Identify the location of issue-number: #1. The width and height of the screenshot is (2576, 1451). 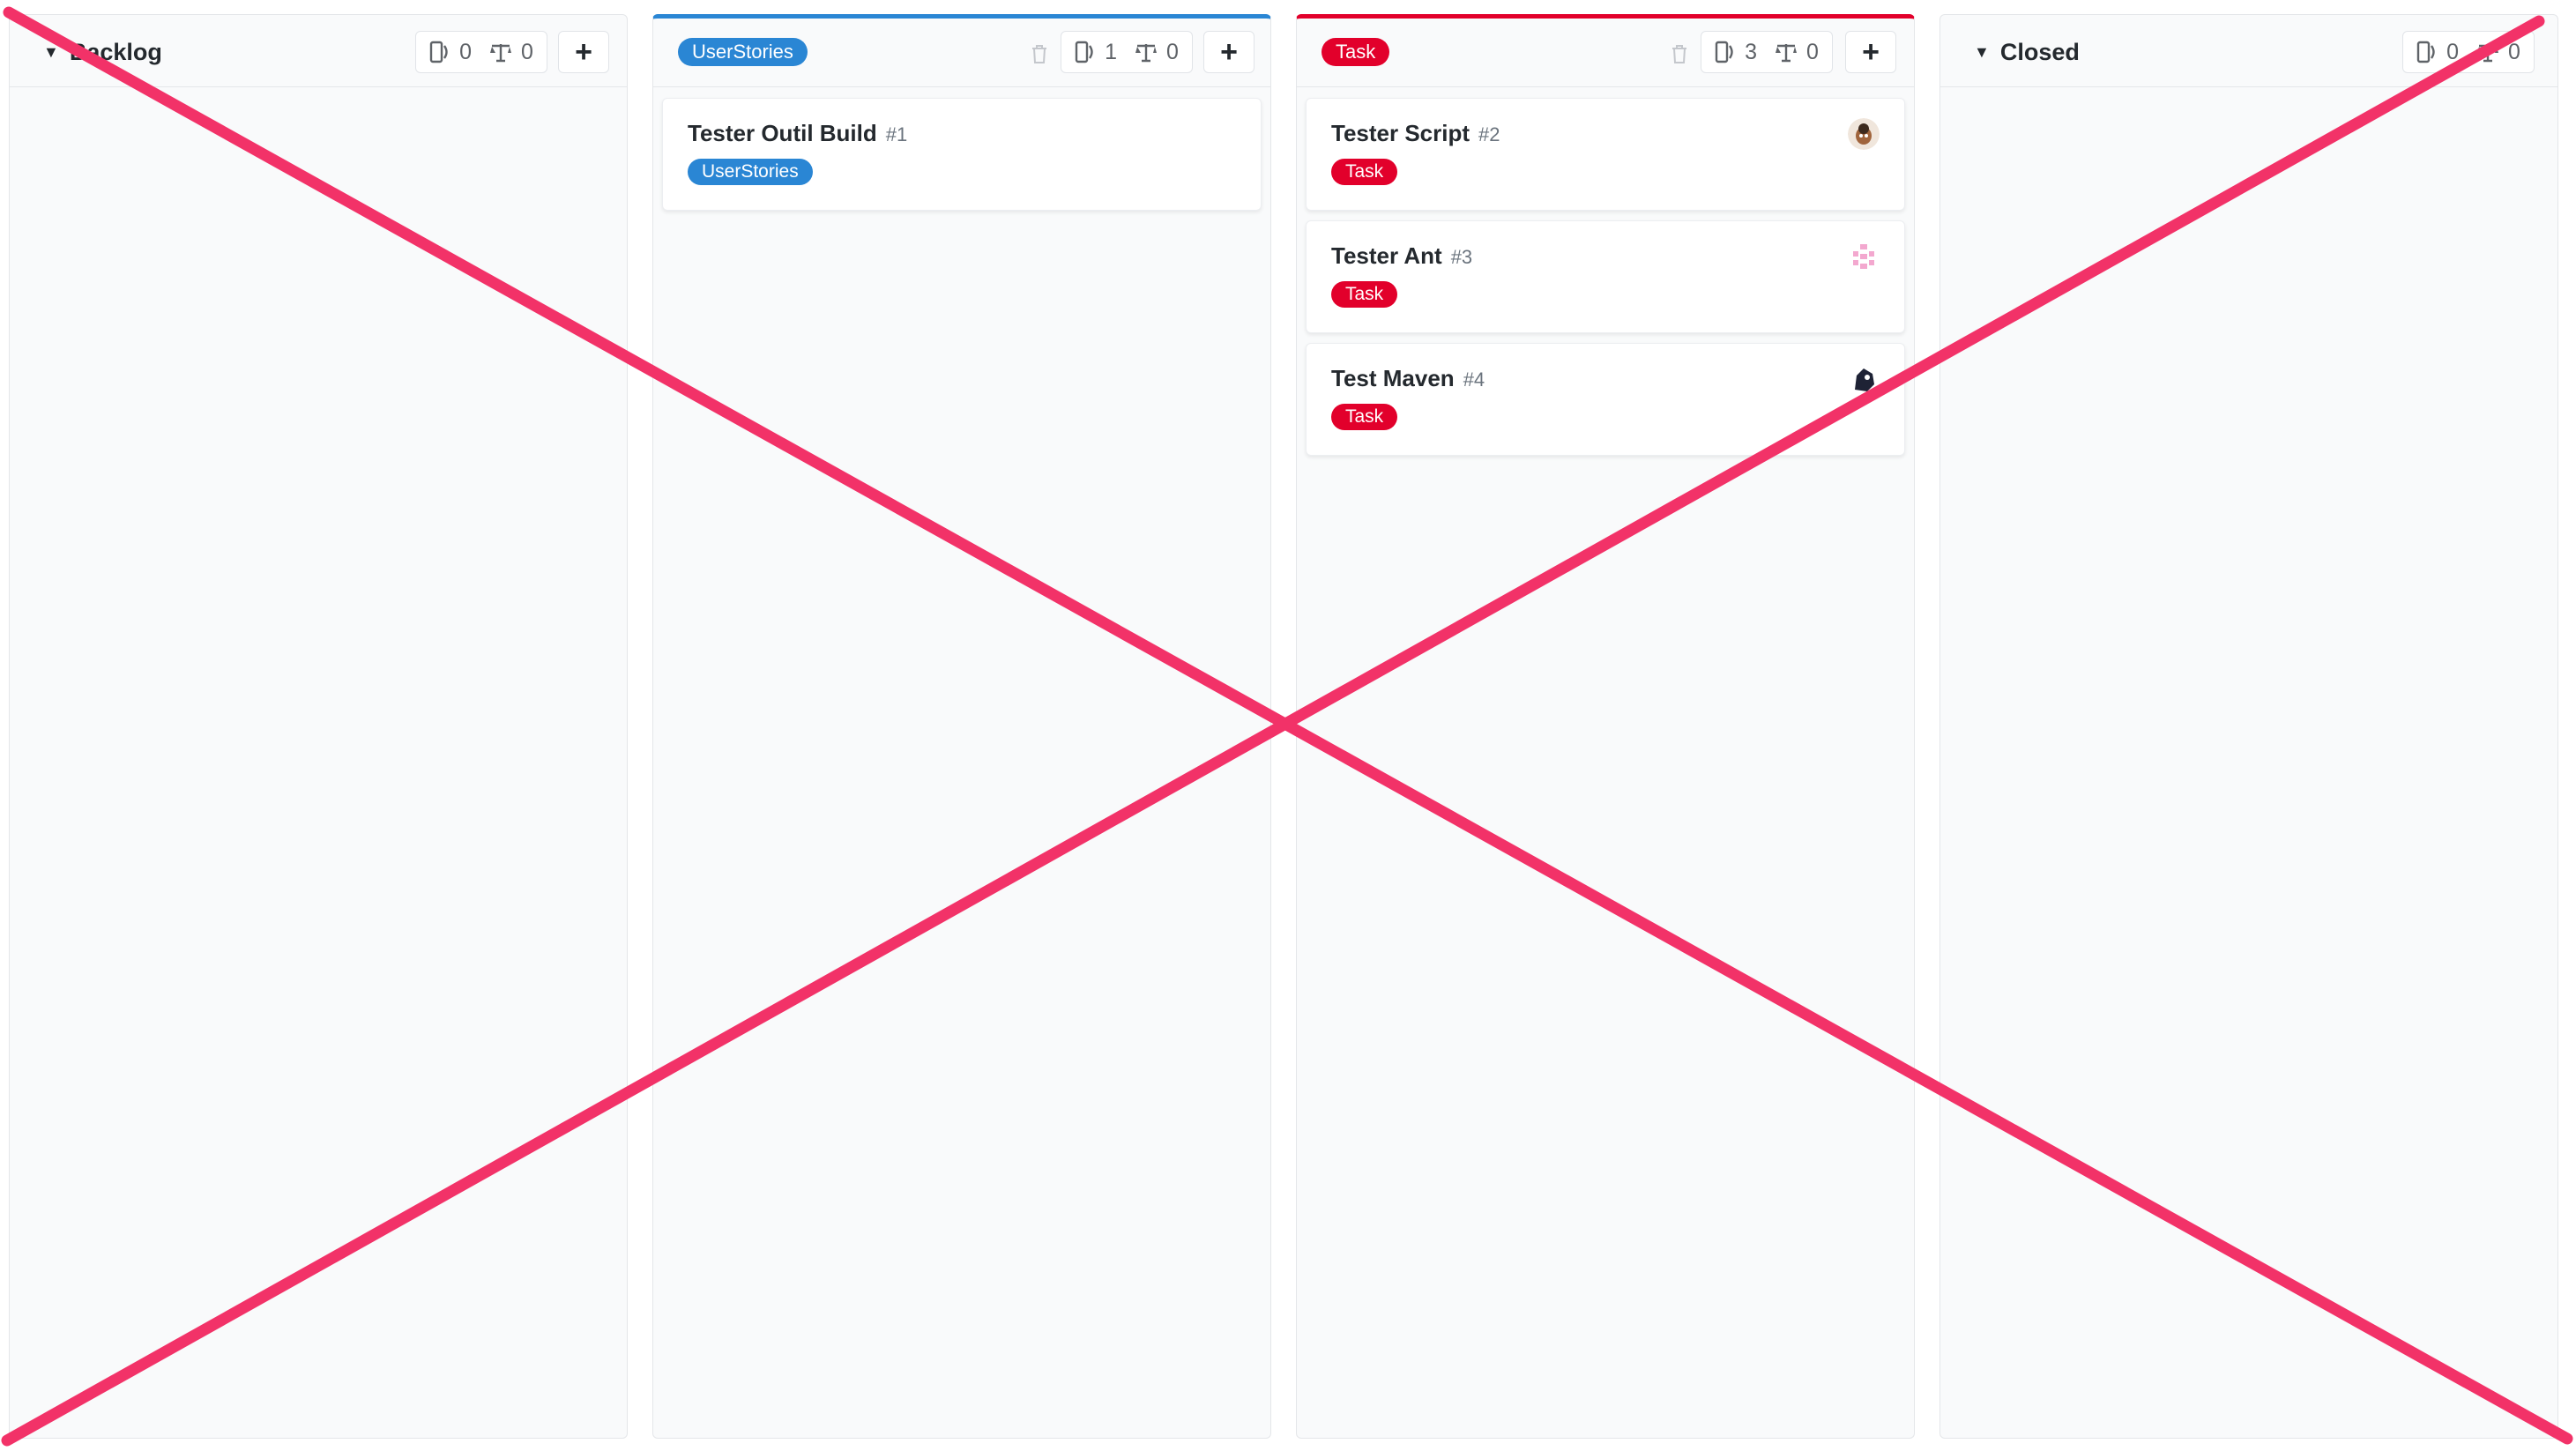
(897, 134).